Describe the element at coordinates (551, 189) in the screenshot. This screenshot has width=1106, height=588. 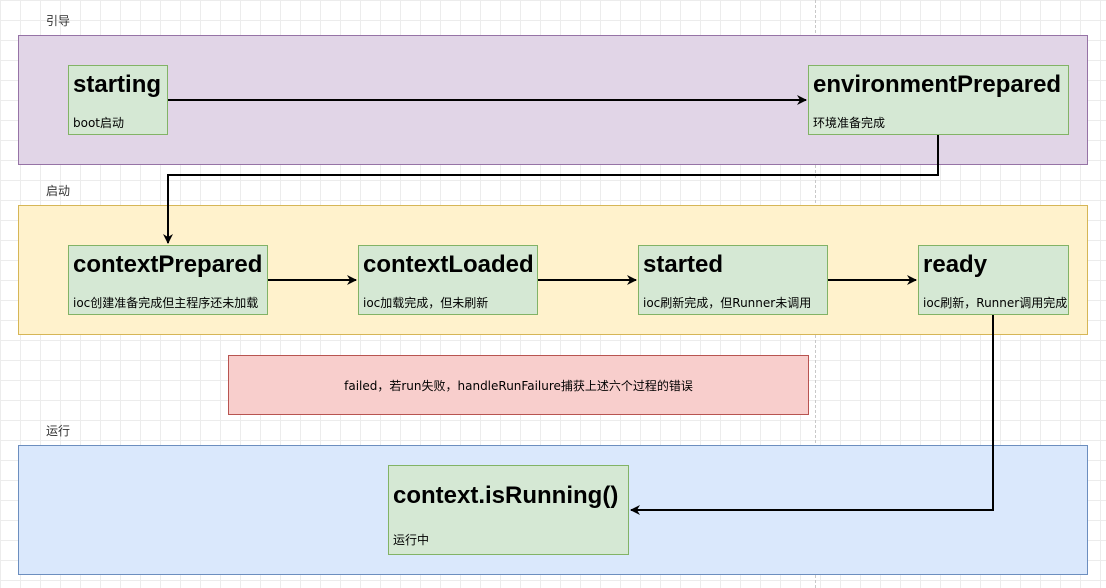
I see `edge-environment-prepared-to-context-prepared` at that location.